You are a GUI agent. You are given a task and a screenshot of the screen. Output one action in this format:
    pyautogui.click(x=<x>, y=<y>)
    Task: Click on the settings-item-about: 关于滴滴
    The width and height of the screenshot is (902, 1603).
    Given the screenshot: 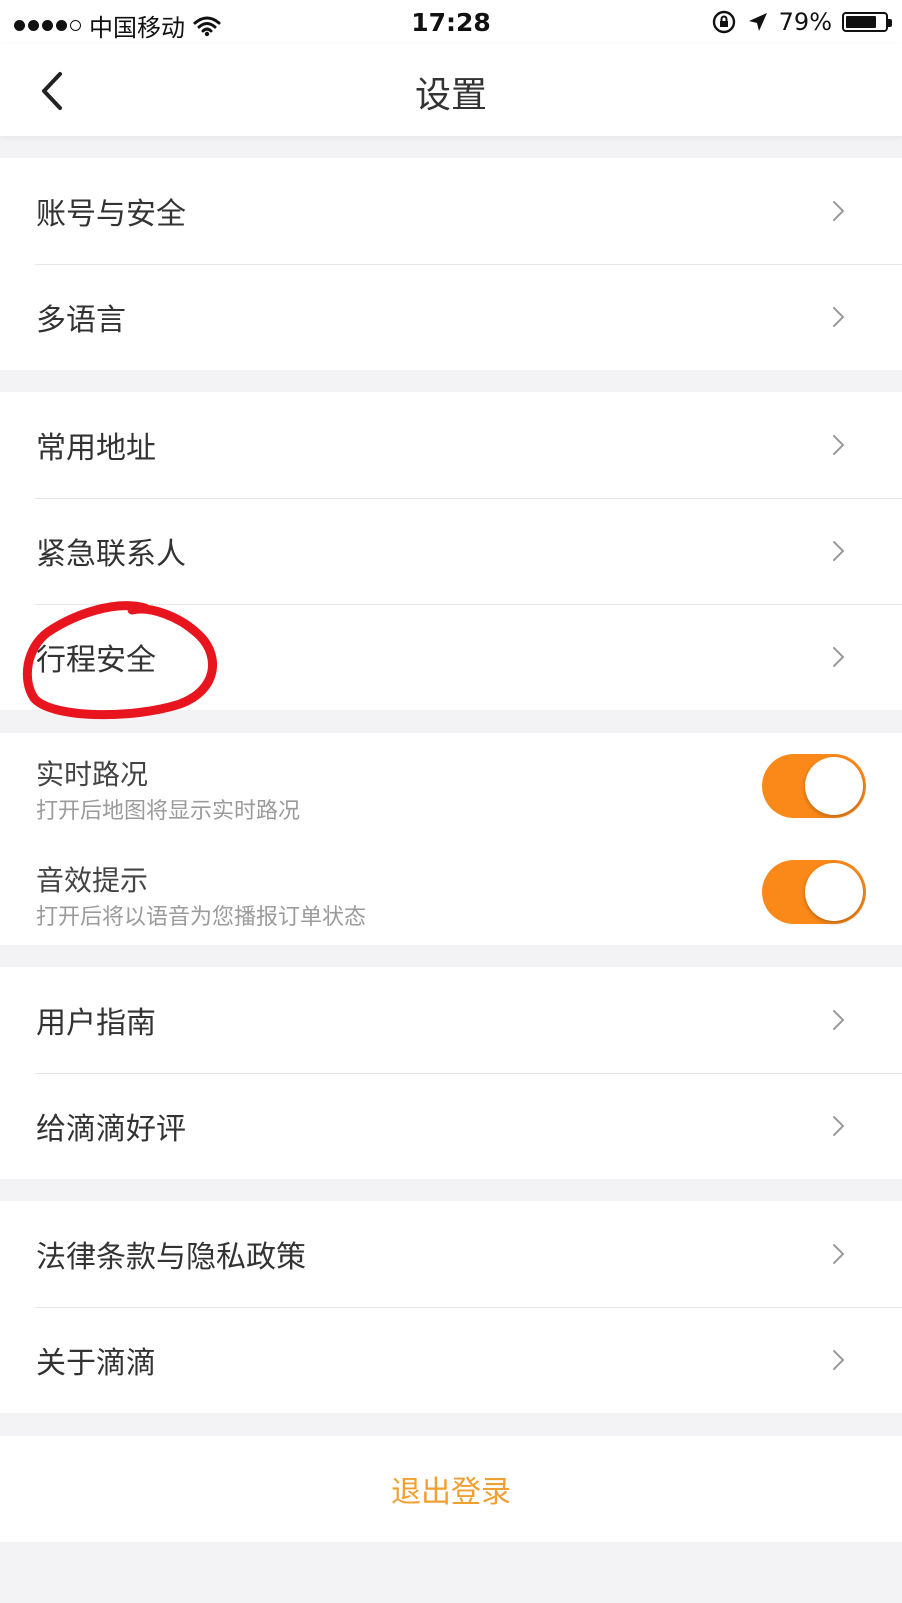 What is the action you would take?
    pyautogui.click(x=451, y=1360)
    